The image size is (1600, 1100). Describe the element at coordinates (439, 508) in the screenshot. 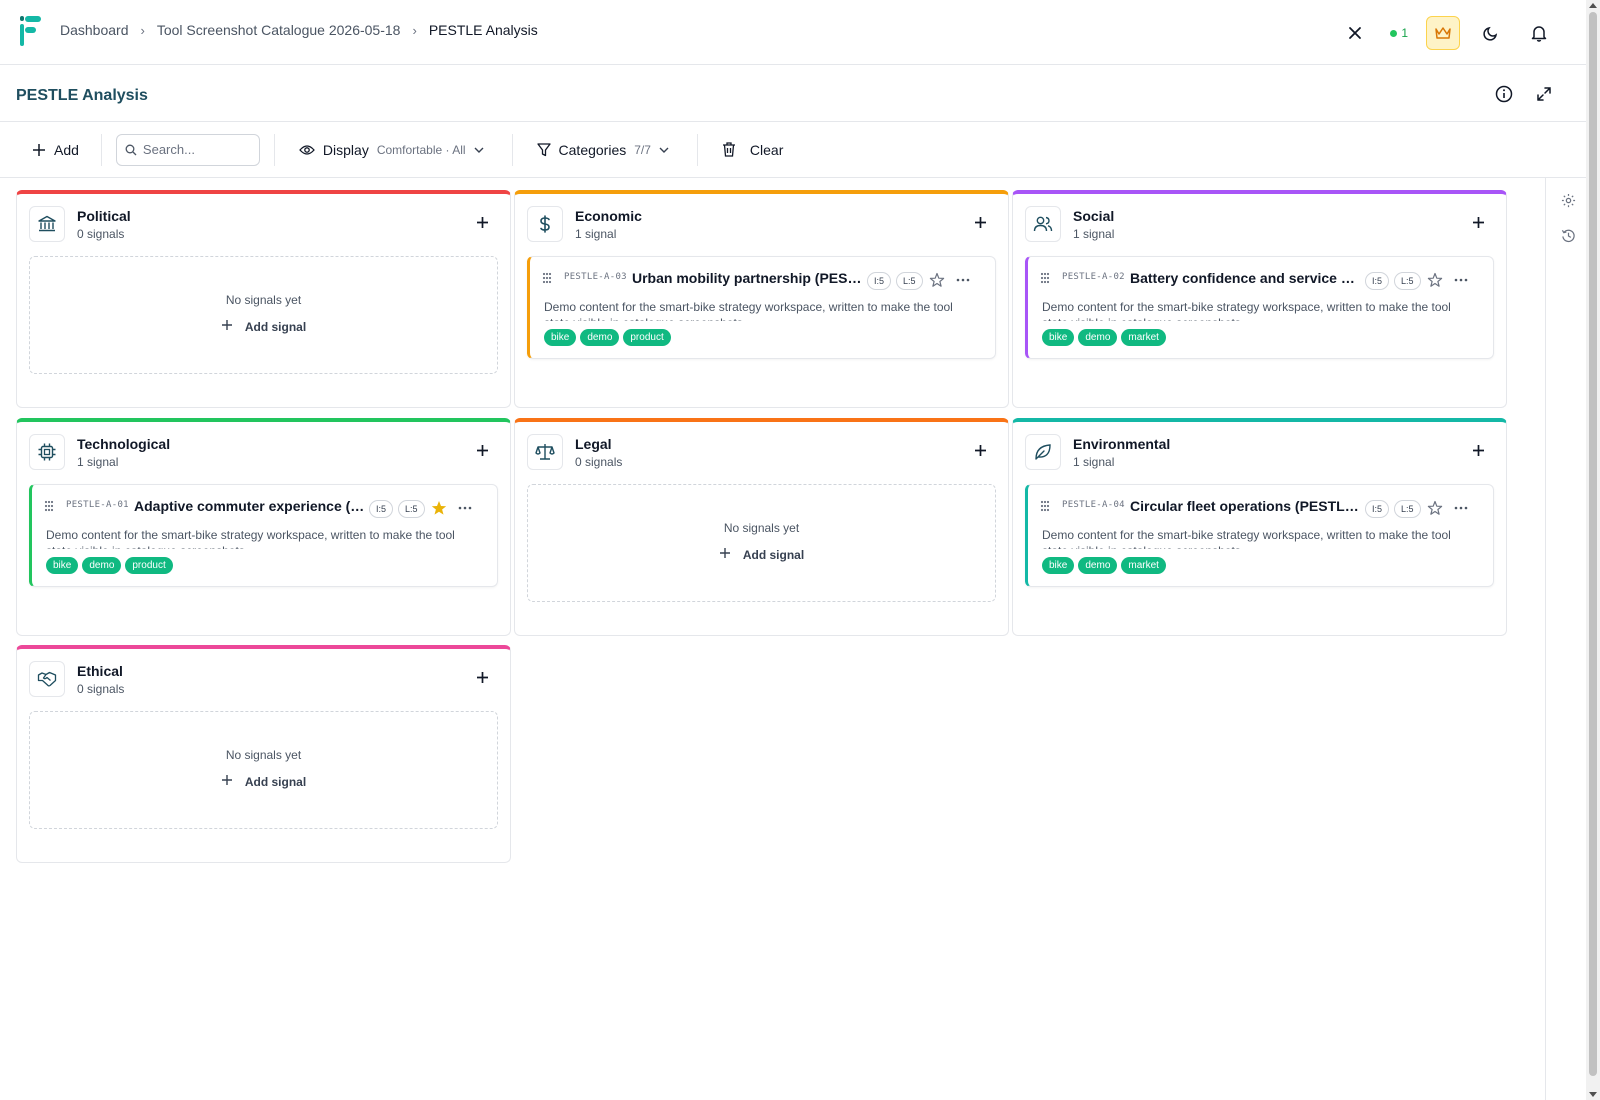

I see `star-filled-icon` at that location.